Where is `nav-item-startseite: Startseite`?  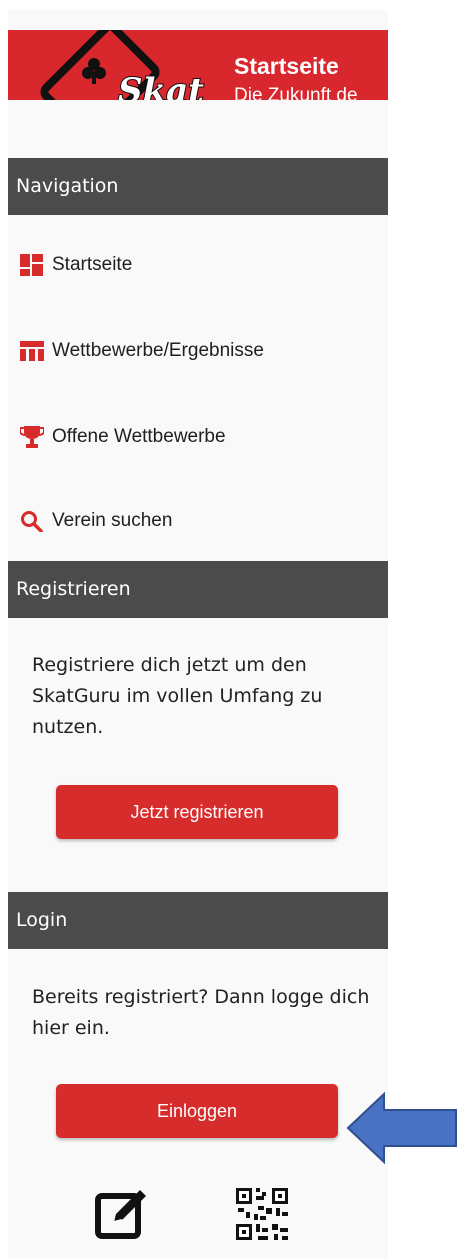 nav-item-startseite: Startseite is located at coordinates (76, 265).